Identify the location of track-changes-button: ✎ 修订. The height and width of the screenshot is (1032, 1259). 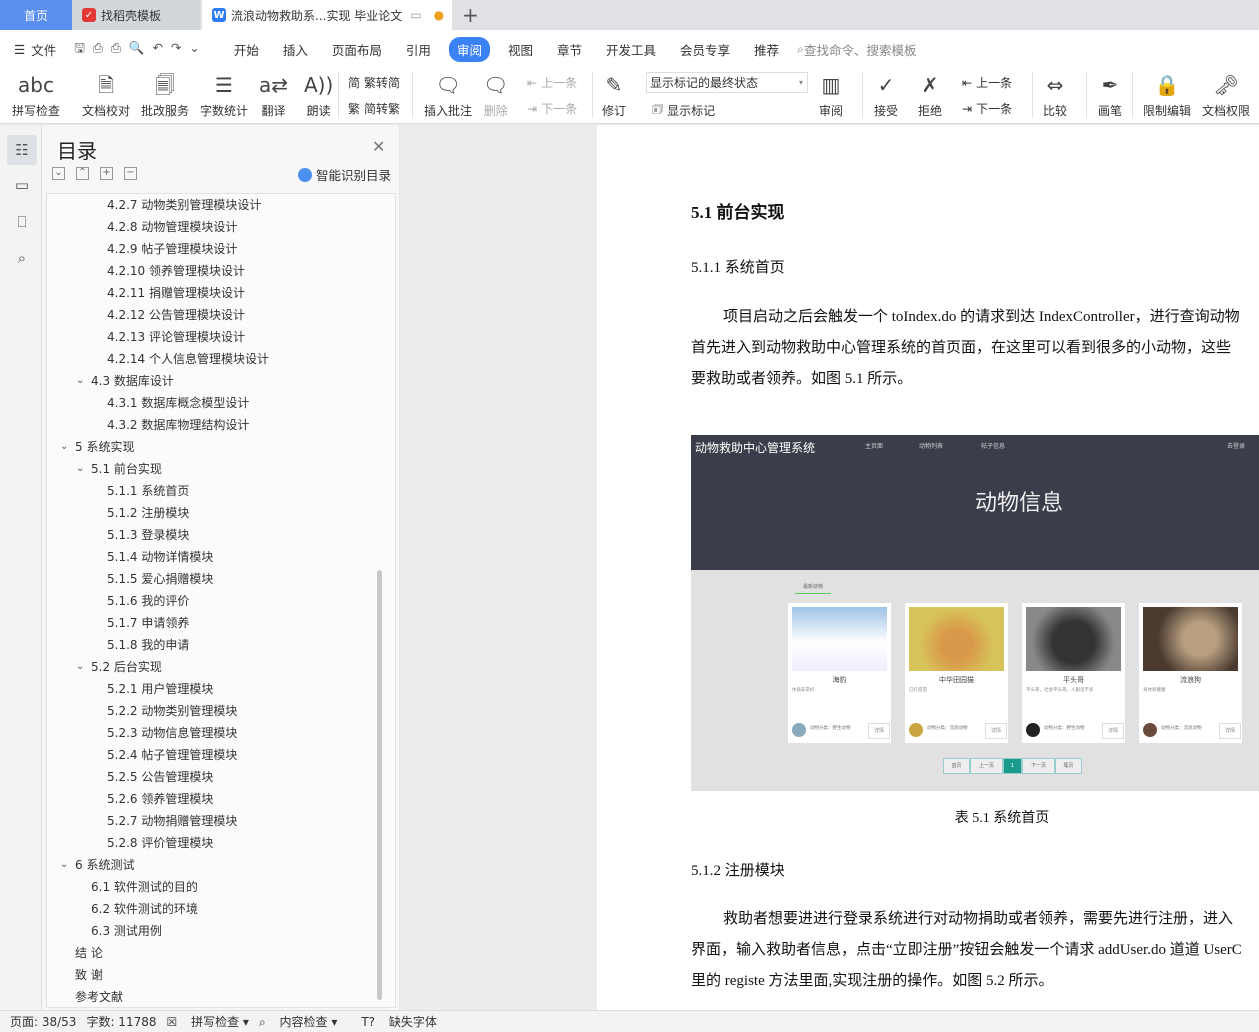
(614, 93).